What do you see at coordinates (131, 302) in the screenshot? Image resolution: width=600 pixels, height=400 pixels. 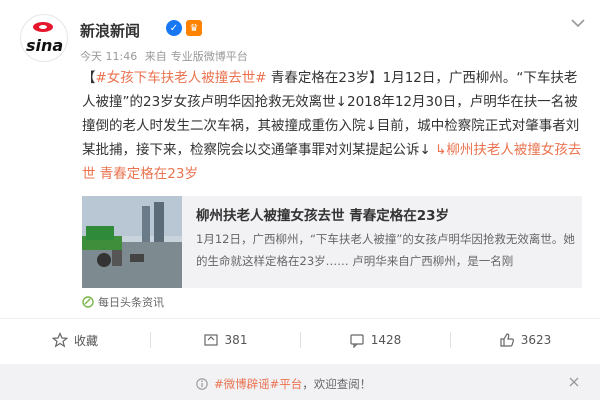 I see `source-label: 每日头条资讯` at bounding box center [131, 302].